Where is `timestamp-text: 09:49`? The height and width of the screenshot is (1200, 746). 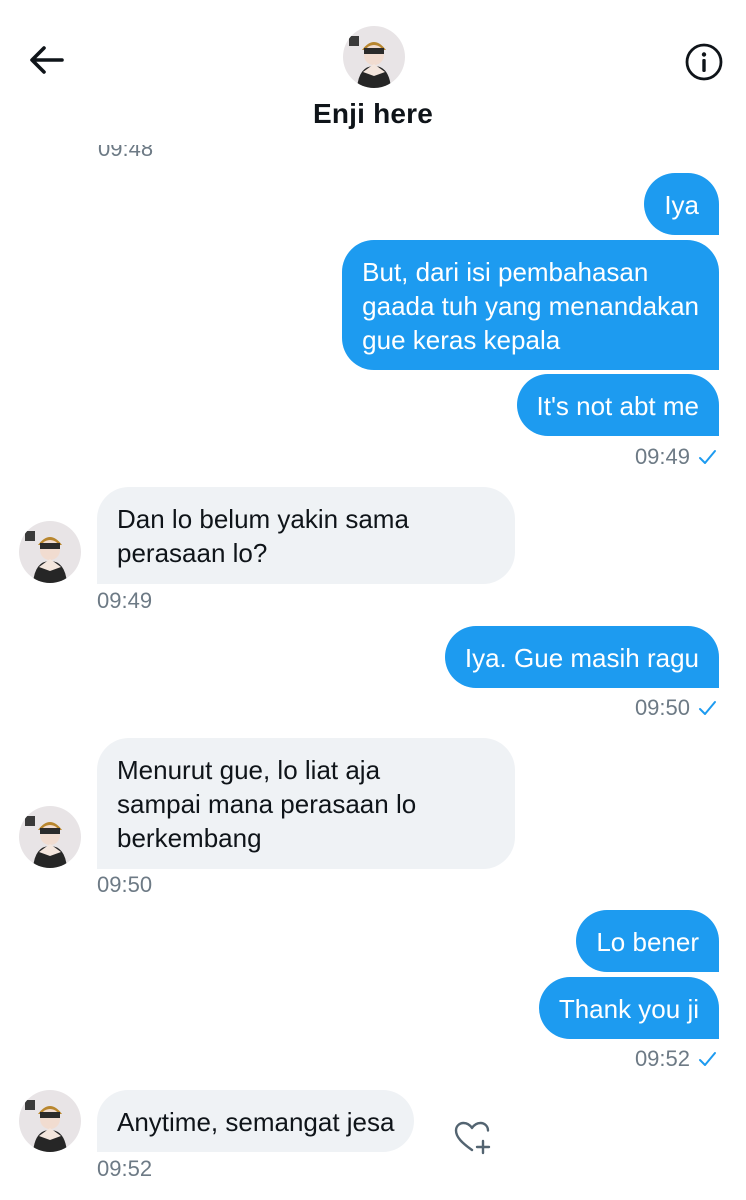
timestamp-text: 09:49 is located at coordinates (662, 456).